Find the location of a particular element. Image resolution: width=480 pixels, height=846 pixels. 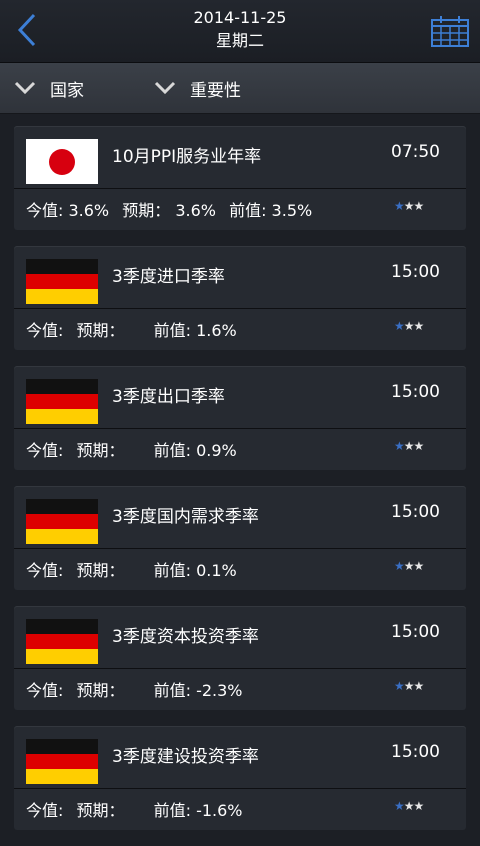

previous-value: 前值: 0.9% is located at coordinates (195, 450).